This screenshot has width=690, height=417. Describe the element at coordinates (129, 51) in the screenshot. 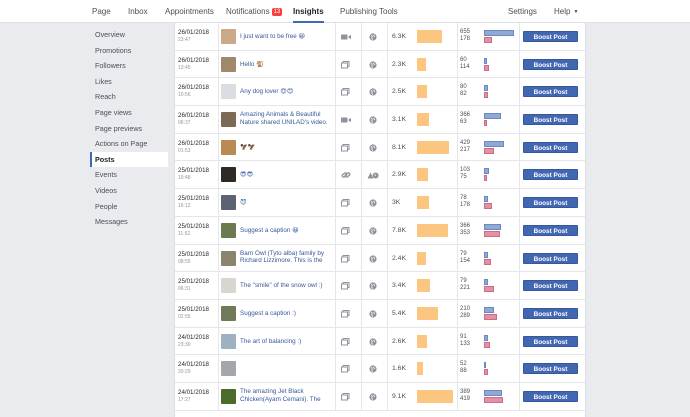

I see `sidebar-item-promotions: Promotions` at that location.